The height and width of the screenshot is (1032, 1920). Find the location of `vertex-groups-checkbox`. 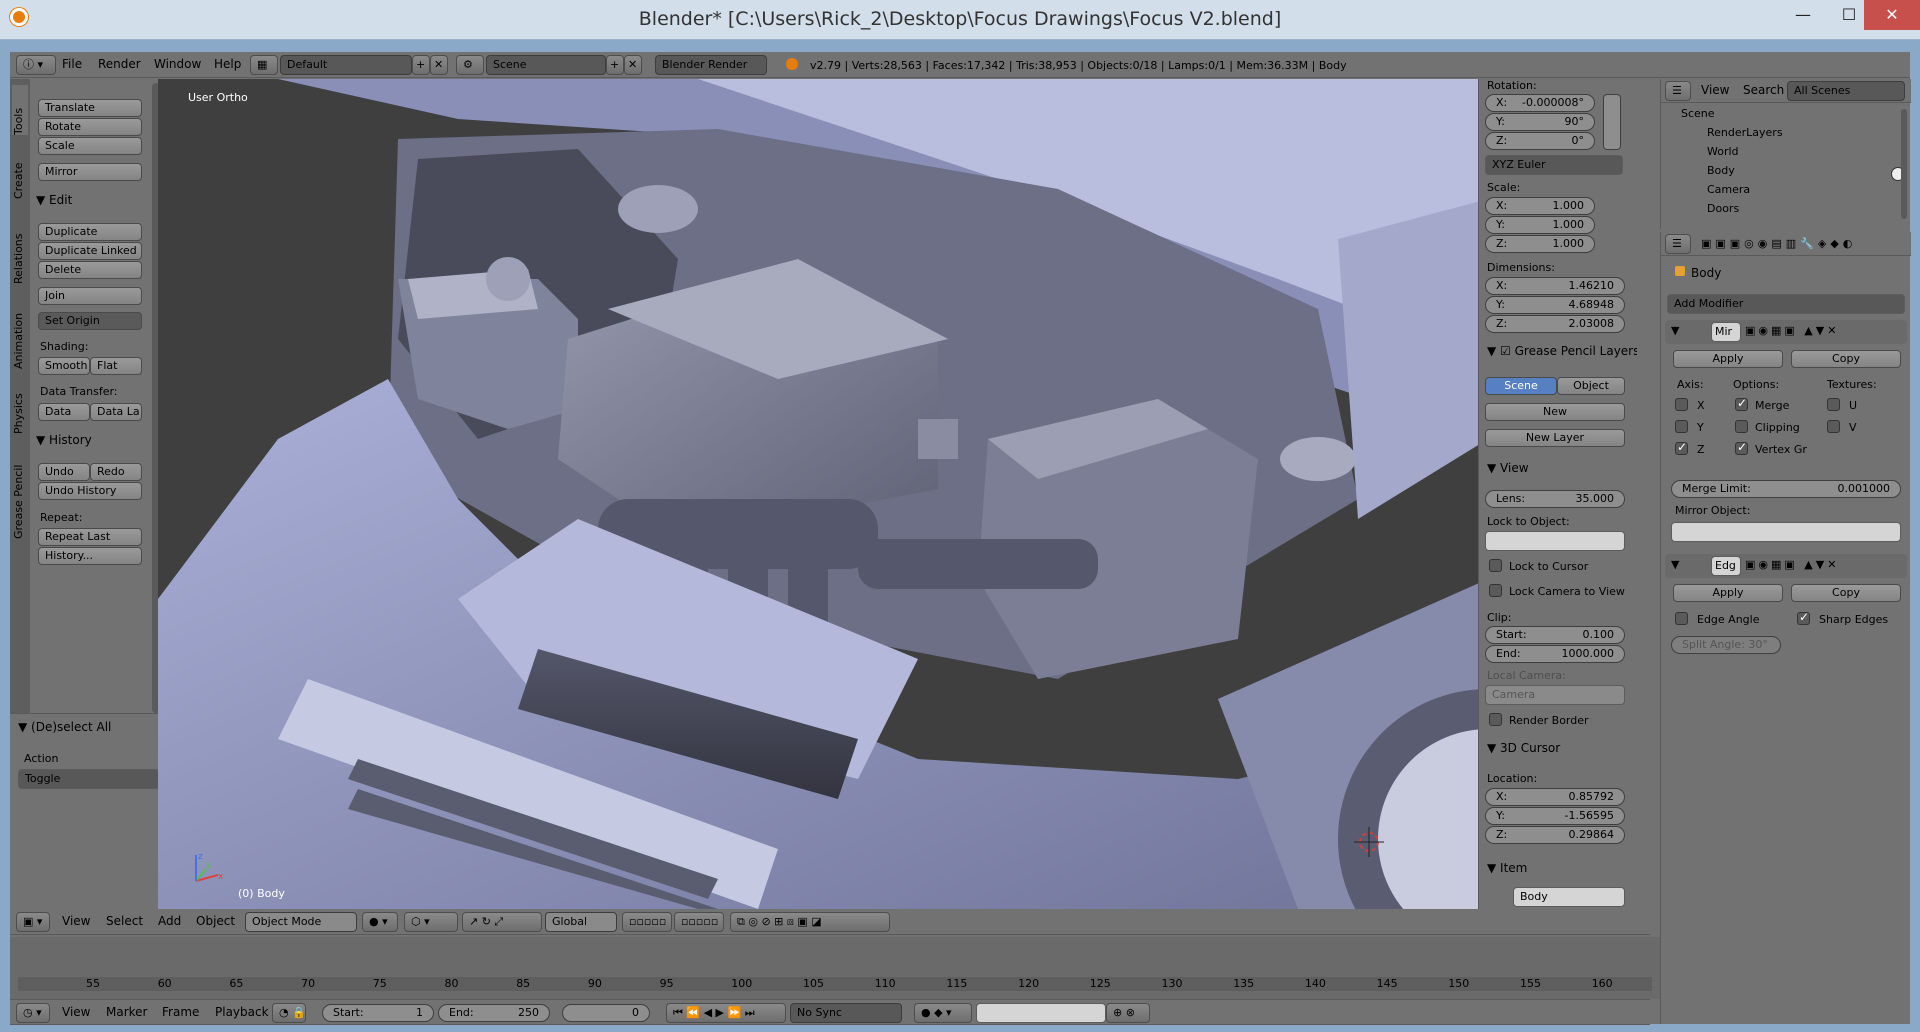

vertex-groups-checkbox is located at coordinates (1741, 447).